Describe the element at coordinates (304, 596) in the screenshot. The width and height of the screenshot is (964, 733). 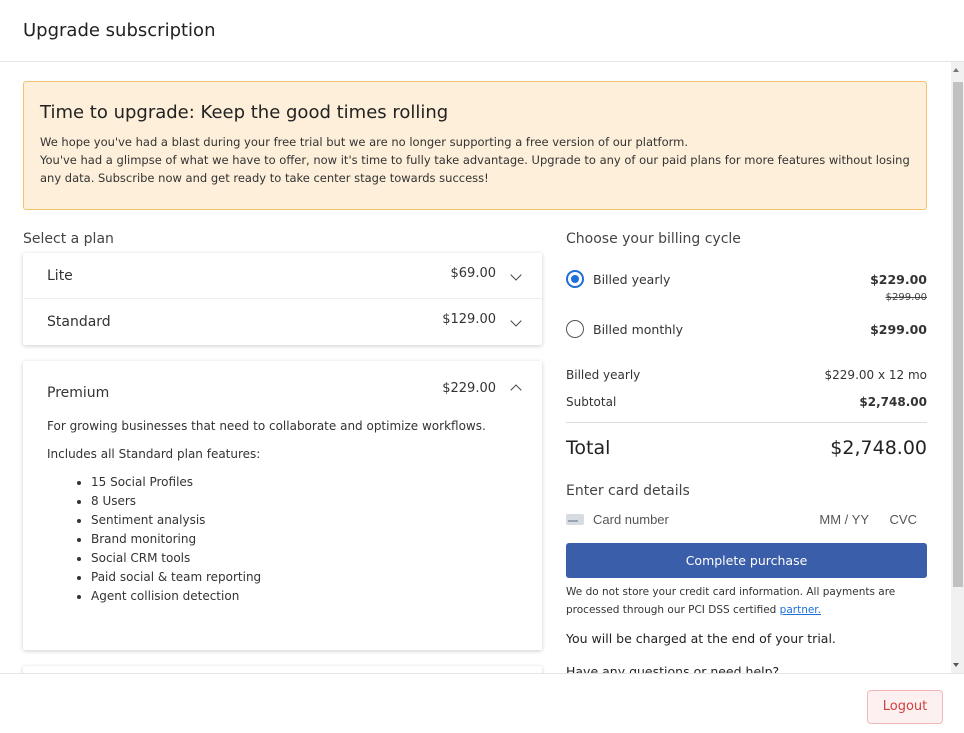
I see `feature-item: Agent collision detection` at that location.